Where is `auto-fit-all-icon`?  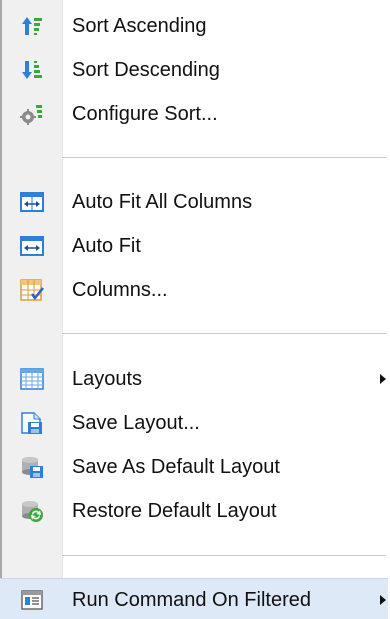
auto-fit-all-icon is located at coordinates (32, 202).